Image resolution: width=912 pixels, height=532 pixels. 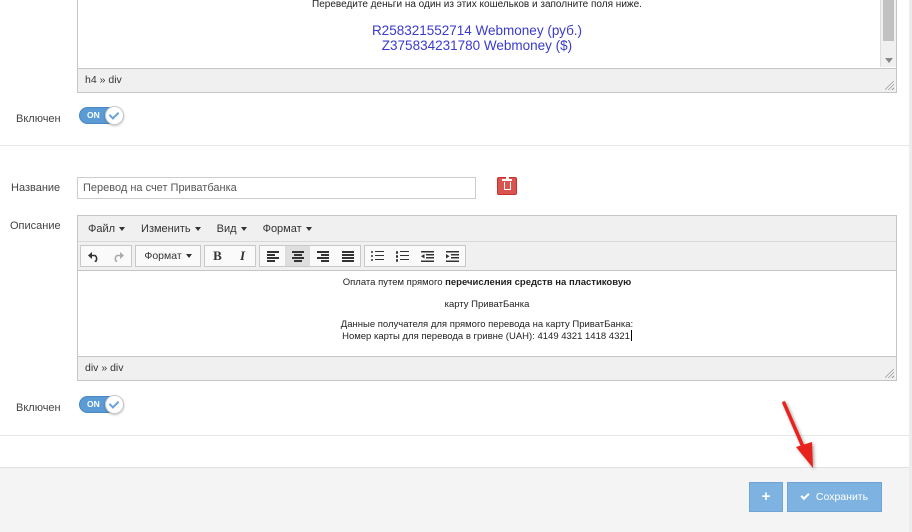 I want to click on divider, so click(x=456, y=145).